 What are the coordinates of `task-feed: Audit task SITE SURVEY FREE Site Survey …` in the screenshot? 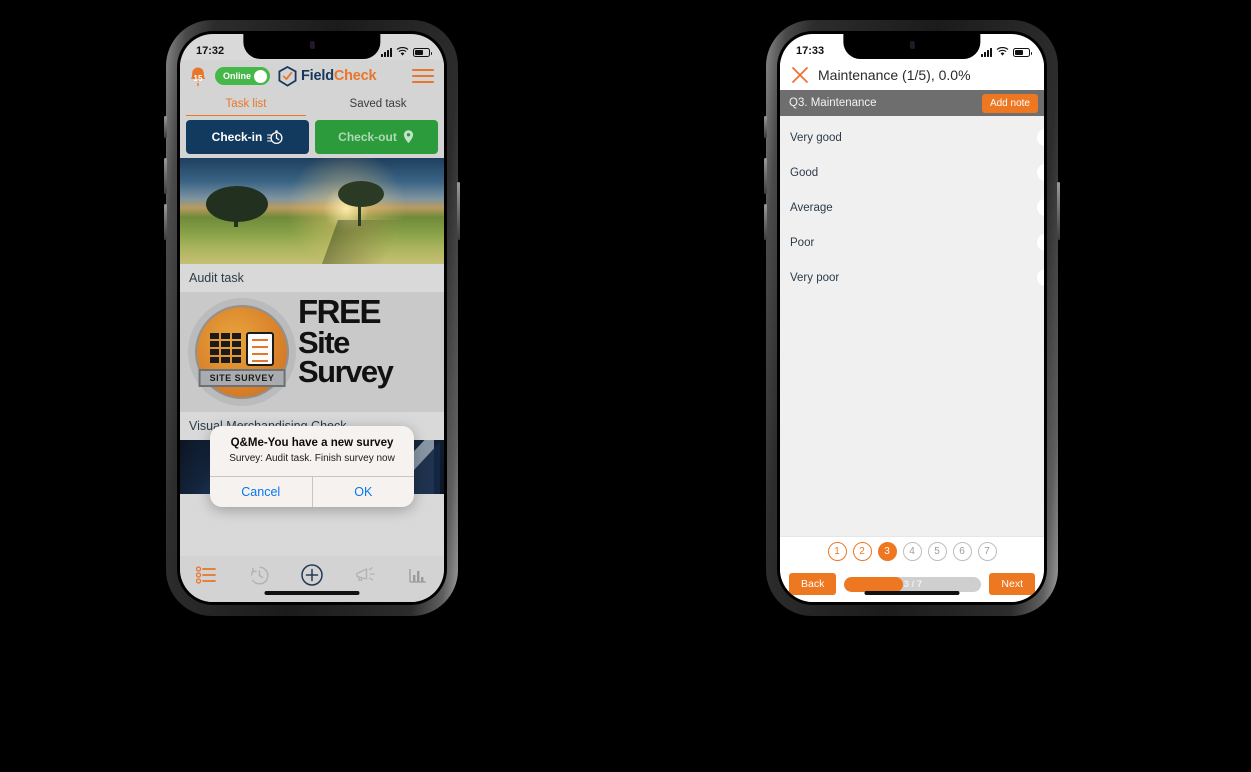 It's located at (312, 357).